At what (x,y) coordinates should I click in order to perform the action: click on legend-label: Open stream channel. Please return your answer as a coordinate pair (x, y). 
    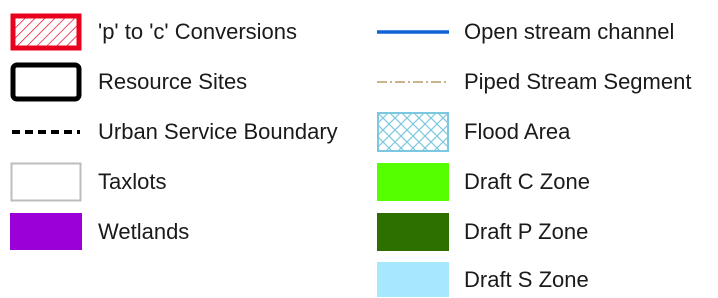
    Looking at the image, I should click on (569, 31).